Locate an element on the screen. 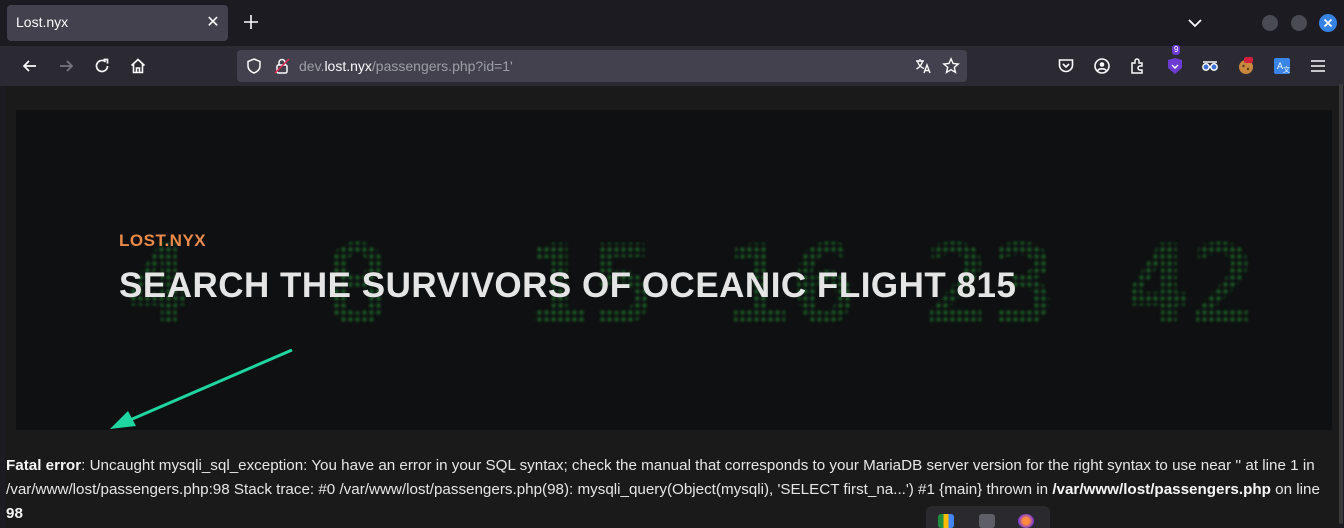 Image resolution: width=1344 pixels, height=528 pixels. bookmark-star-icon is located at coordinates (951, 66).